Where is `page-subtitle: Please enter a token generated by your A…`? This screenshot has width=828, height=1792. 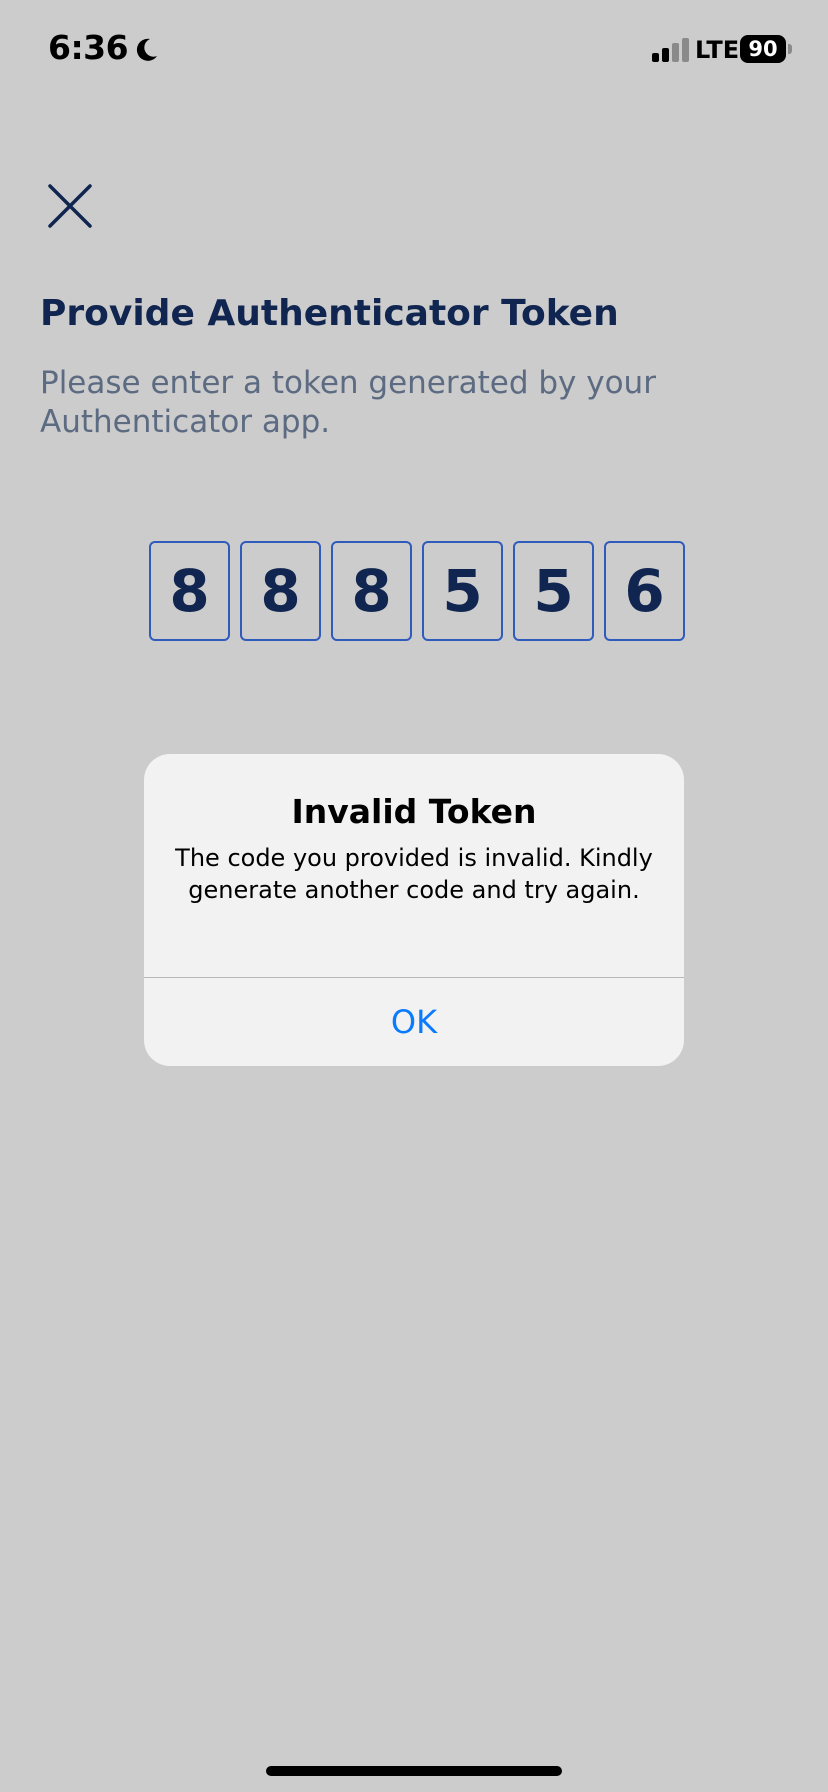 page-subtitle: Please enter a token generated by your A… is located at coordinates (348, 402).